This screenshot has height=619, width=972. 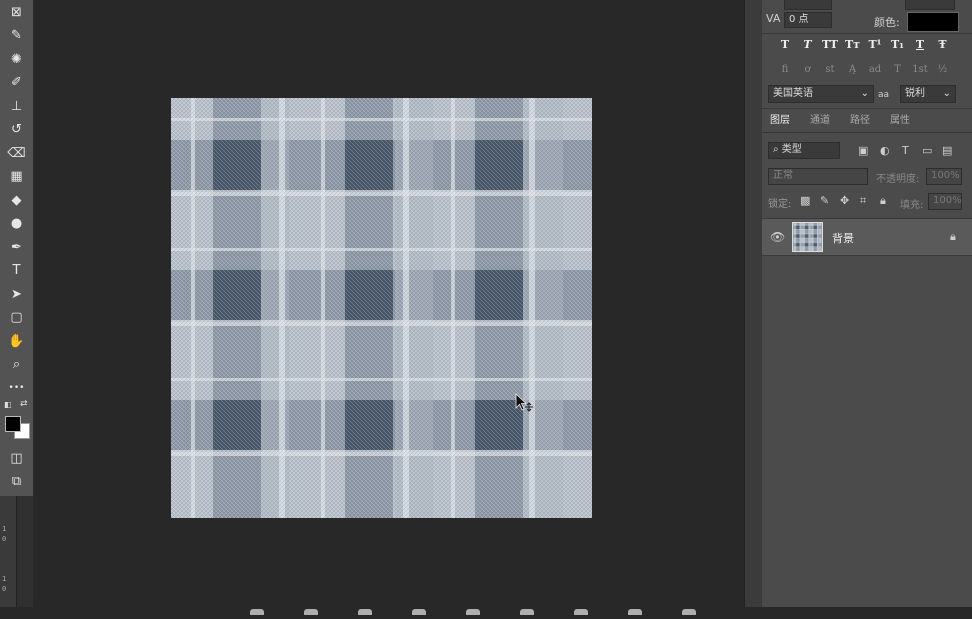 What do you see at coordinates (779, 202) in the screenshot?
I see `lock-label: 锁定:` at bounding box center [779, 202].